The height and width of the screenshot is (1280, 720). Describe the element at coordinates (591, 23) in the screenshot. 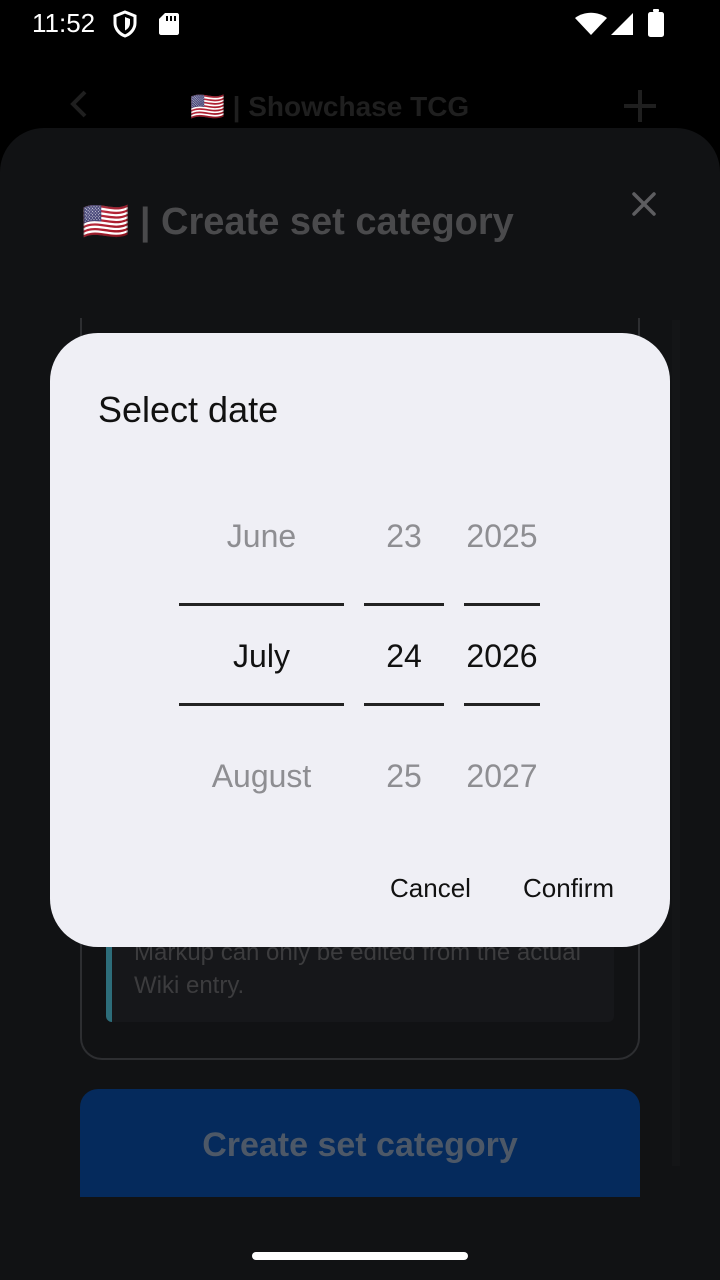

I see `wifi-icon` at that location.